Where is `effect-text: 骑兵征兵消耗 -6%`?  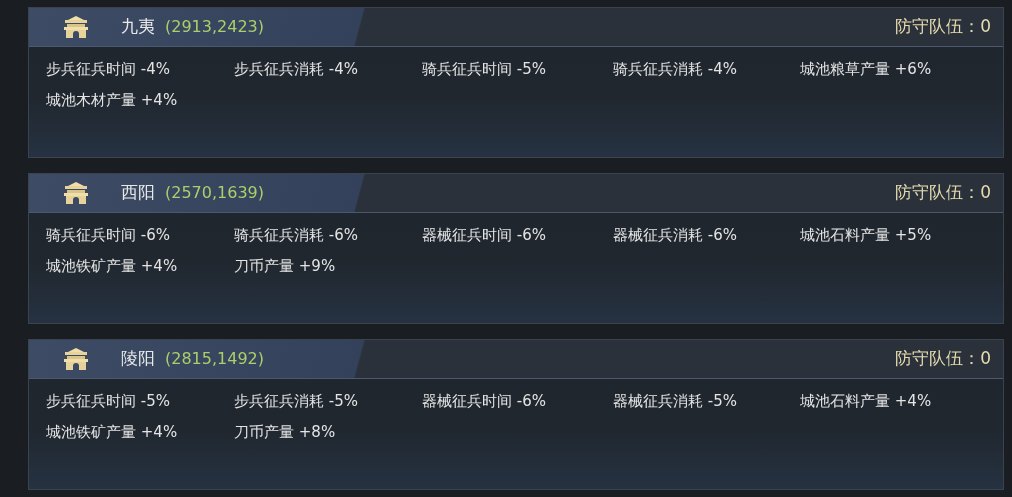
effect-text: 骑兵征兵消耗 -6% is located at coordinates (296, 235).